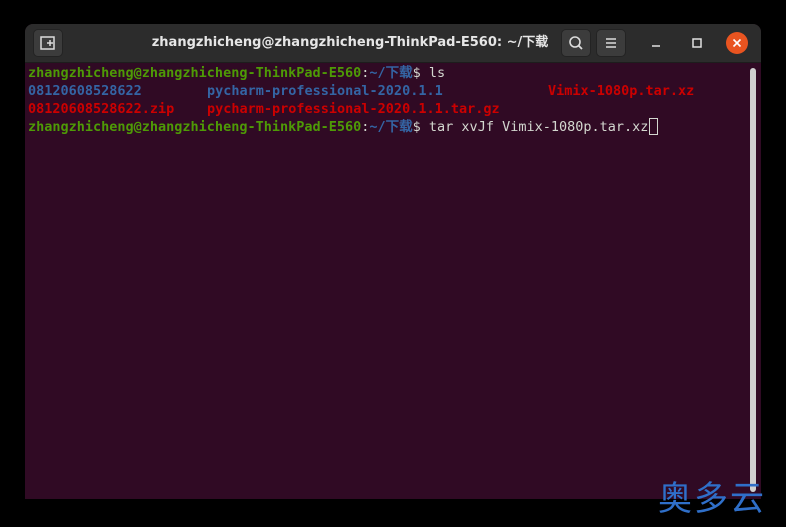 The height and width of the screenshot is (527, 786). I want to click on search-icon, so click(576, 43).